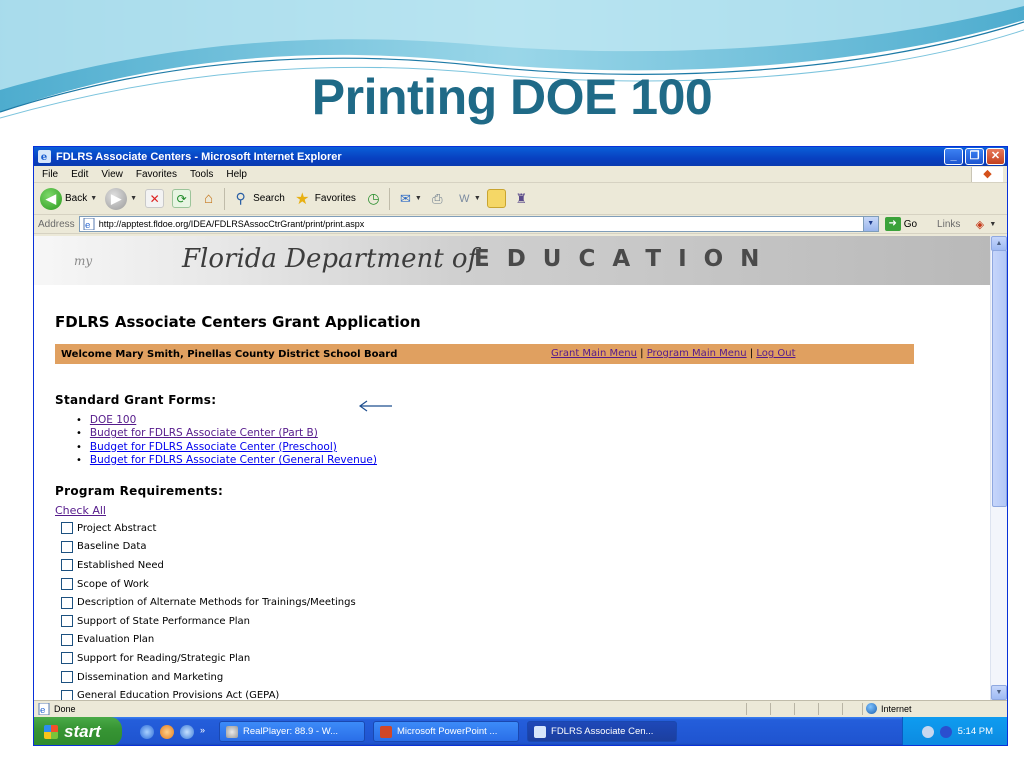 The width and height of the screenshot is (1024, 768). I want to click on clock: 5:14 PM, so click(975, 731).